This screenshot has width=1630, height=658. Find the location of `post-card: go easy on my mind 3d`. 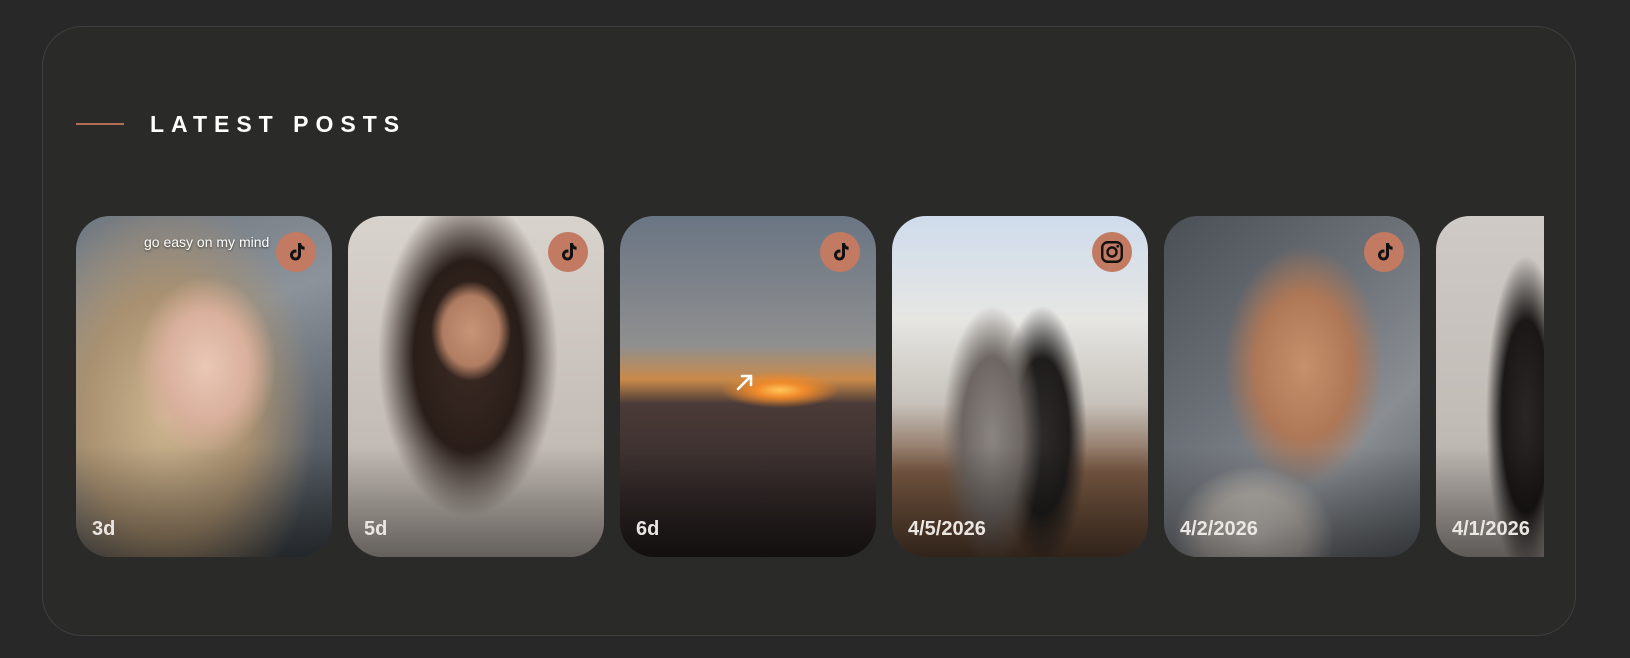

post-card: go easy on my mind 3d is located at coordinates (204, 386).